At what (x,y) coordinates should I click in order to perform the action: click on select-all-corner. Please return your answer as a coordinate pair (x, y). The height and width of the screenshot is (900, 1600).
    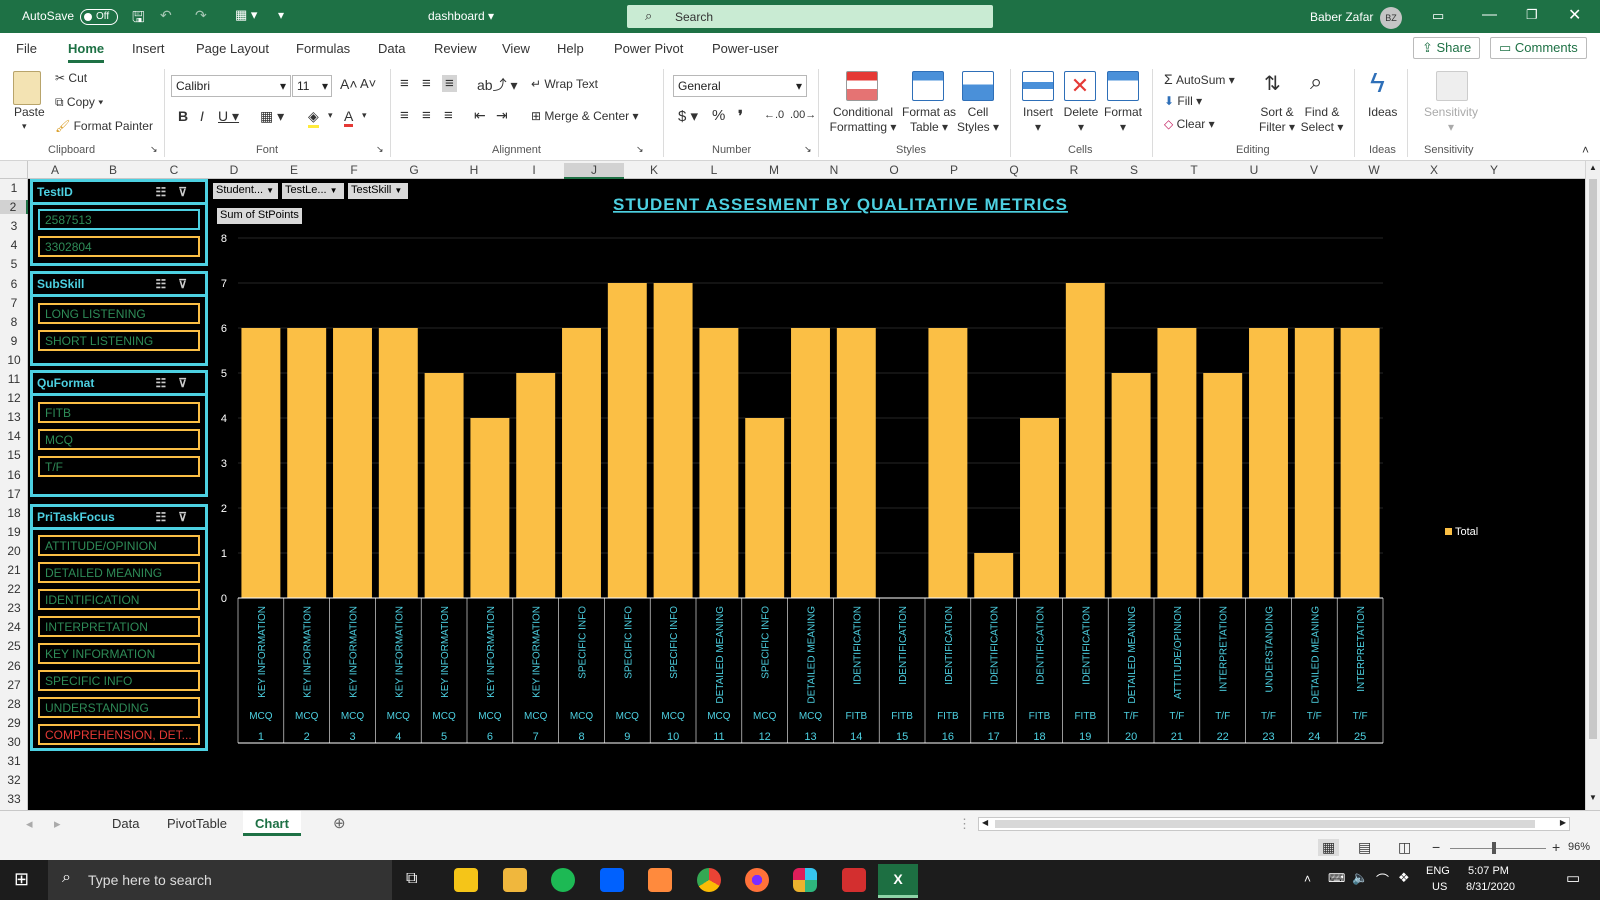
    Looking at the image, I should click on (14, 170).